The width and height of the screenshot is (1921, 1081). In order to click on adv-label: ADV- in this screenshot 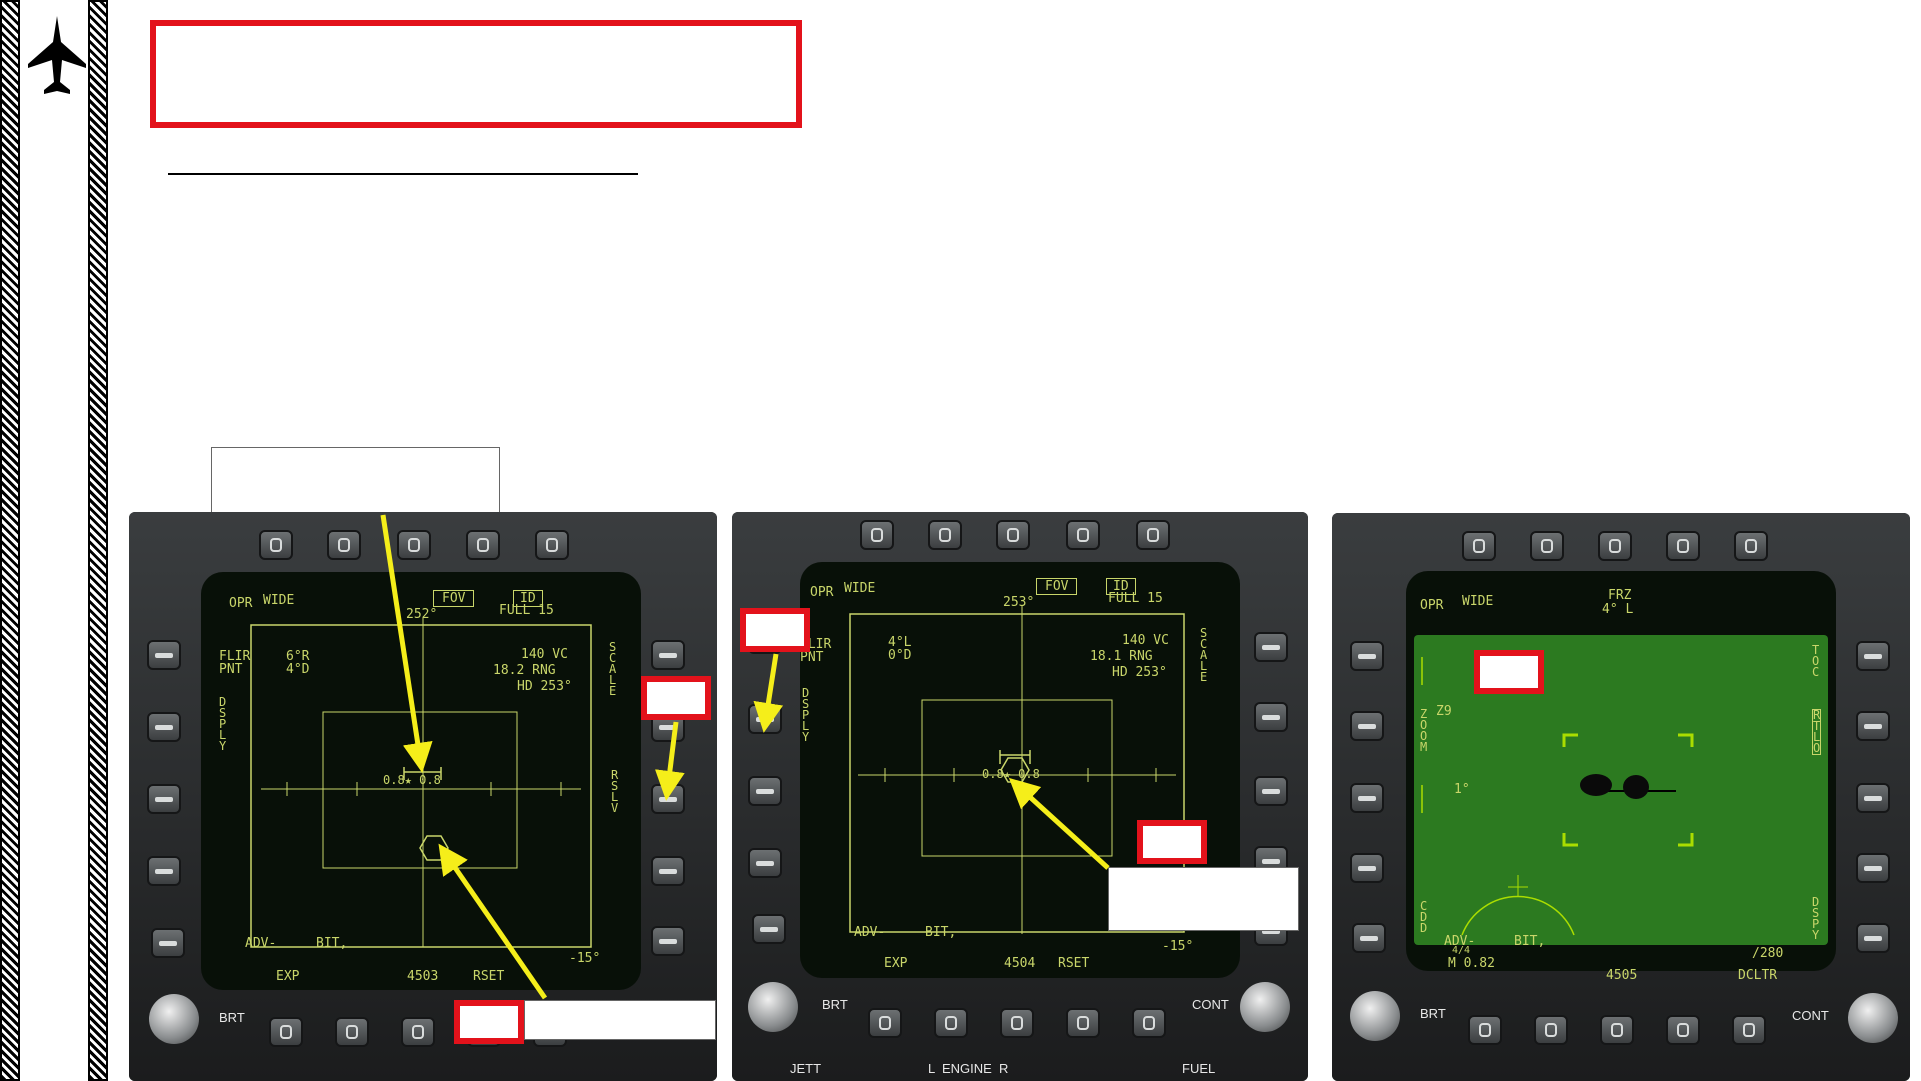, I will do `click(261, 943)`.